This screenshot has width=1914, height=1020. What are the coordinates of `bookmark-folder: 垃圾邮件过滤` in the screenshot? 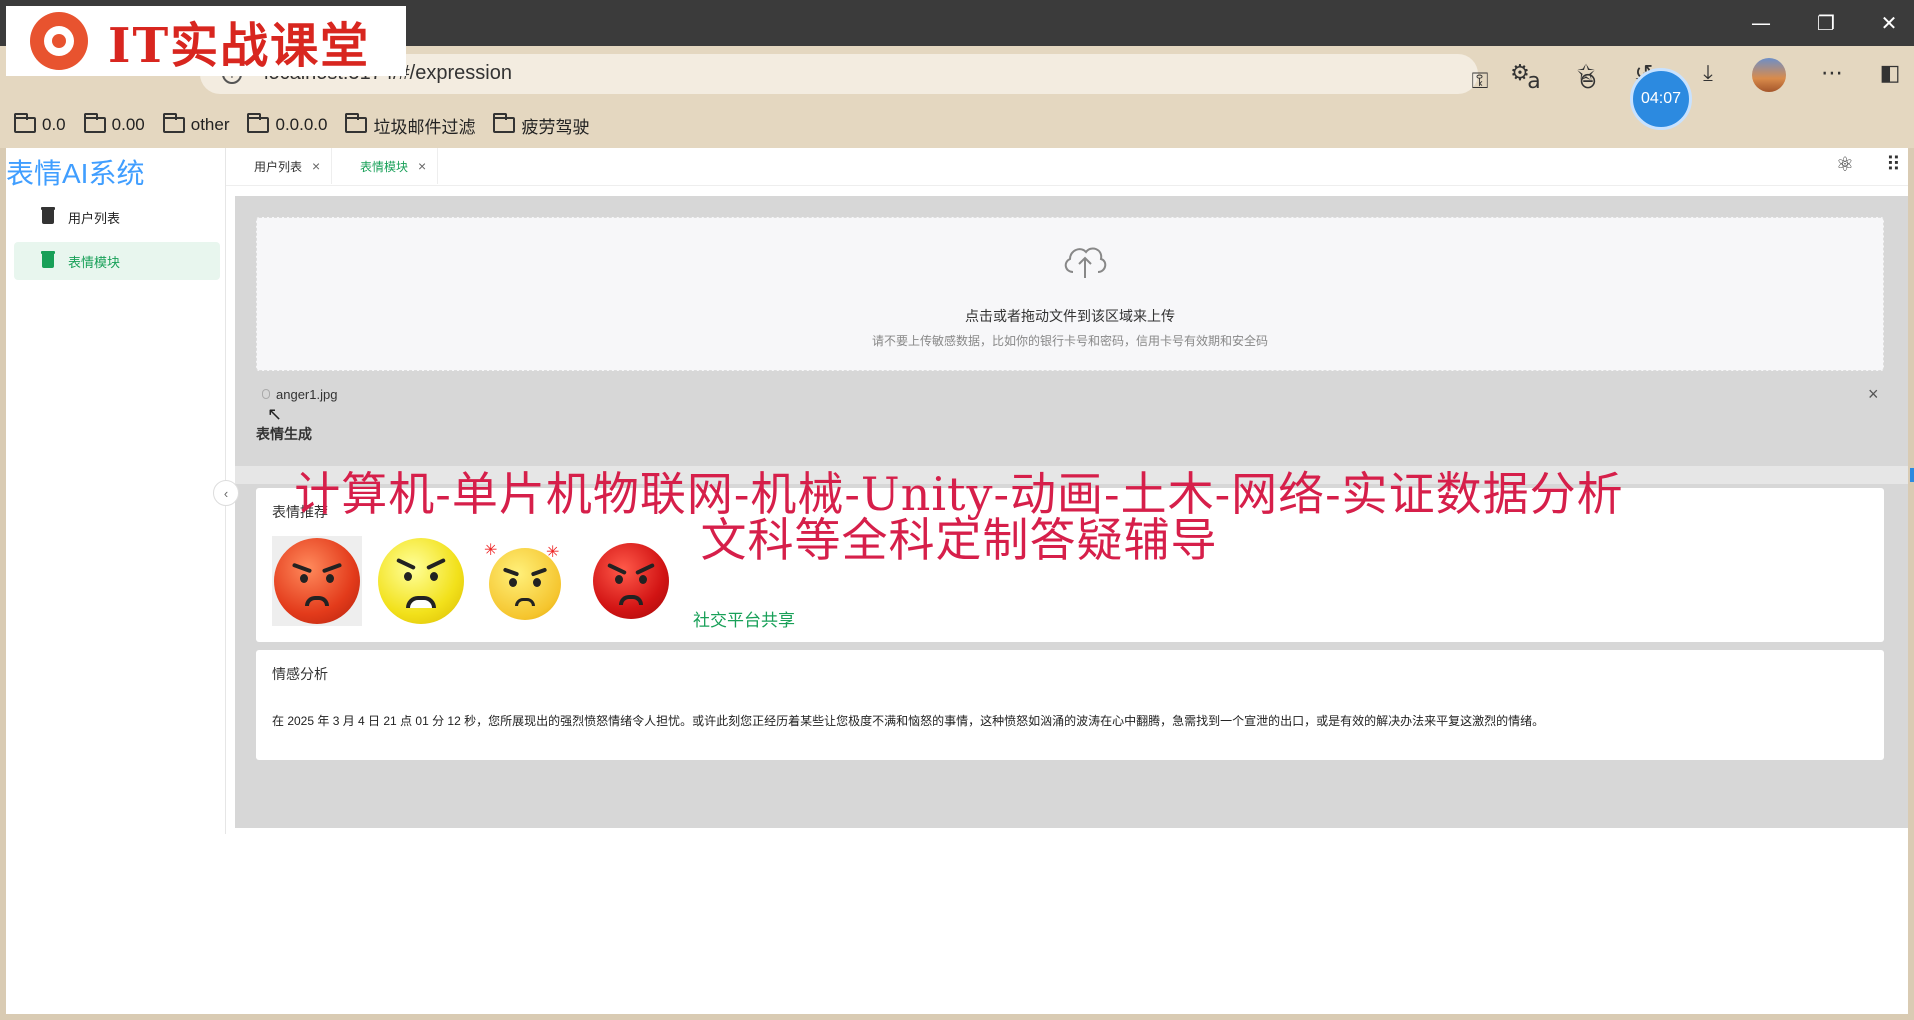 It's located at (410, 125).